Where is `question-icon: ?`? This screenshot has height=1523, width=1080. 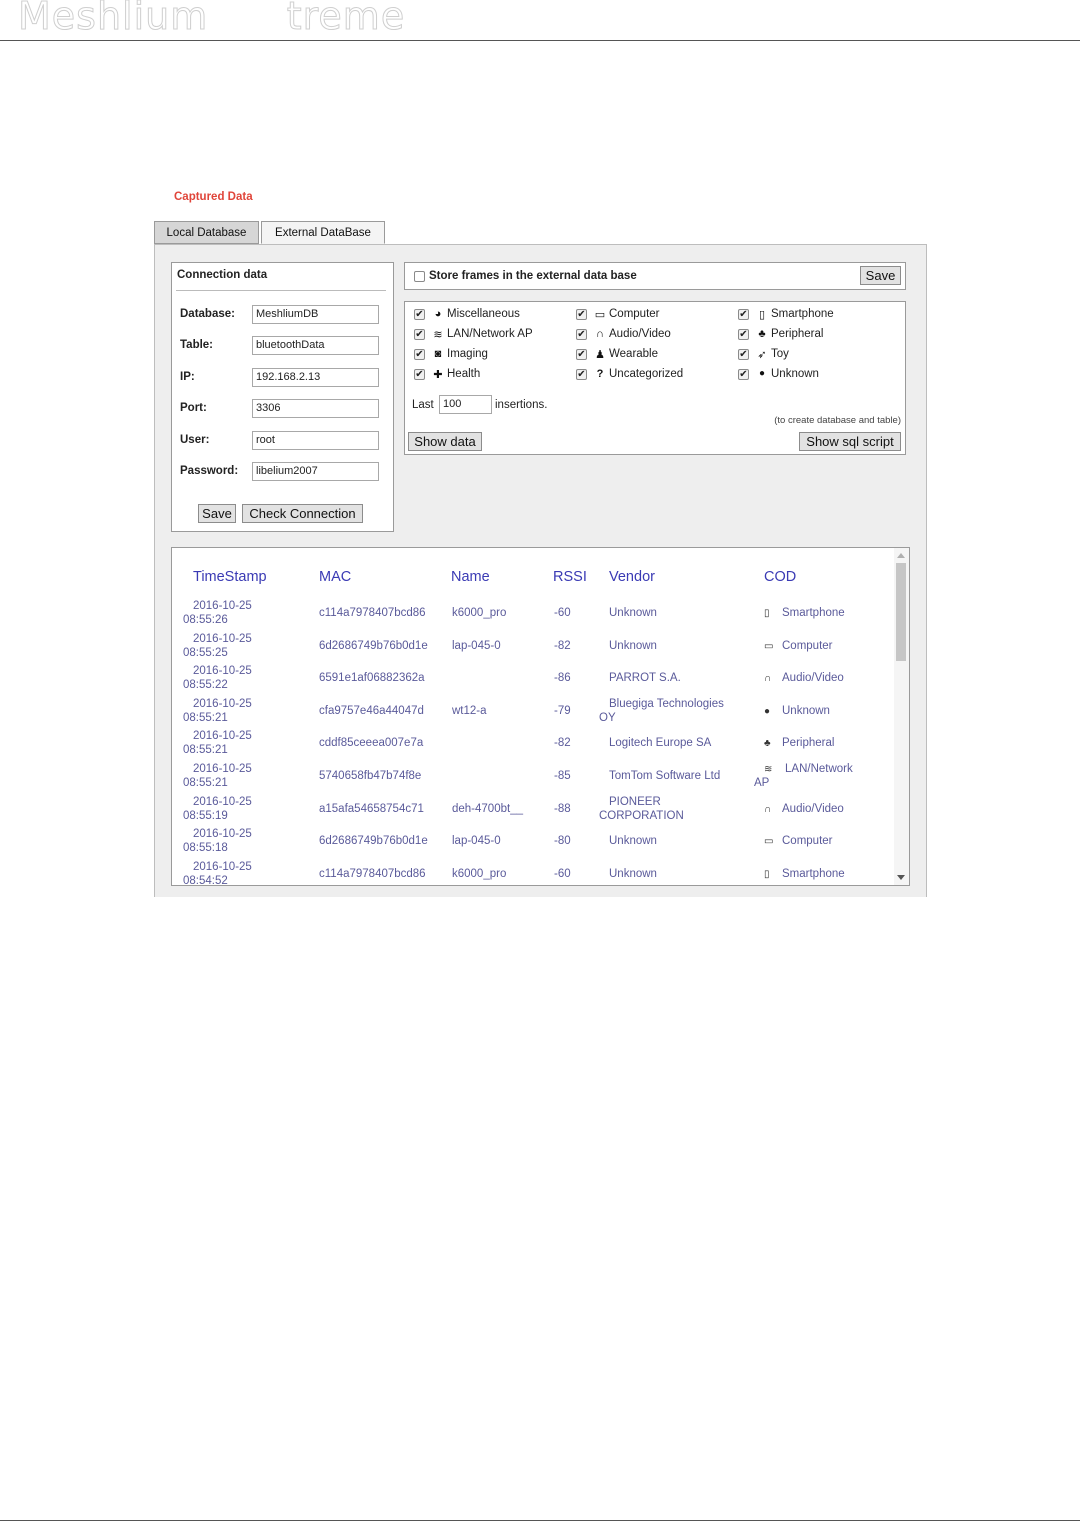
question-icon: ? is located at coordinates (600, 374).